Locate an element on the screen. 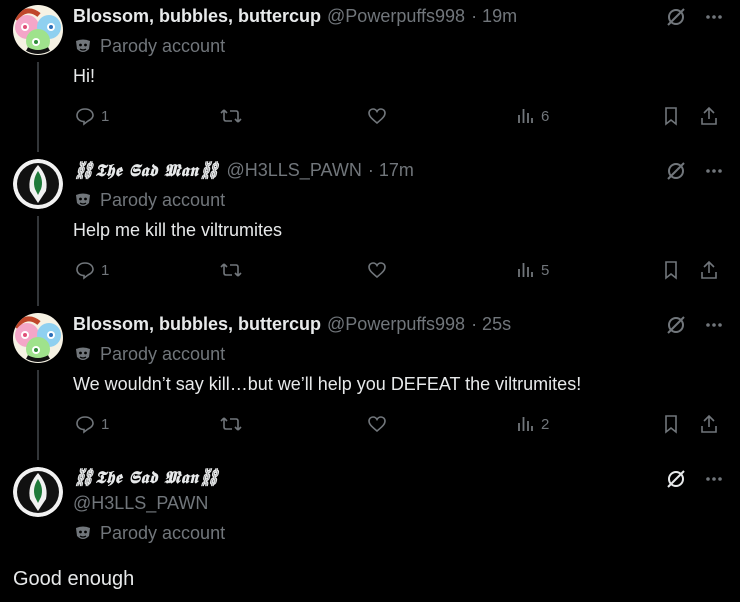 This screenshot has height=602, width=740. post-text: Help me kill the viltrumites is located at coordinates (178, 230).